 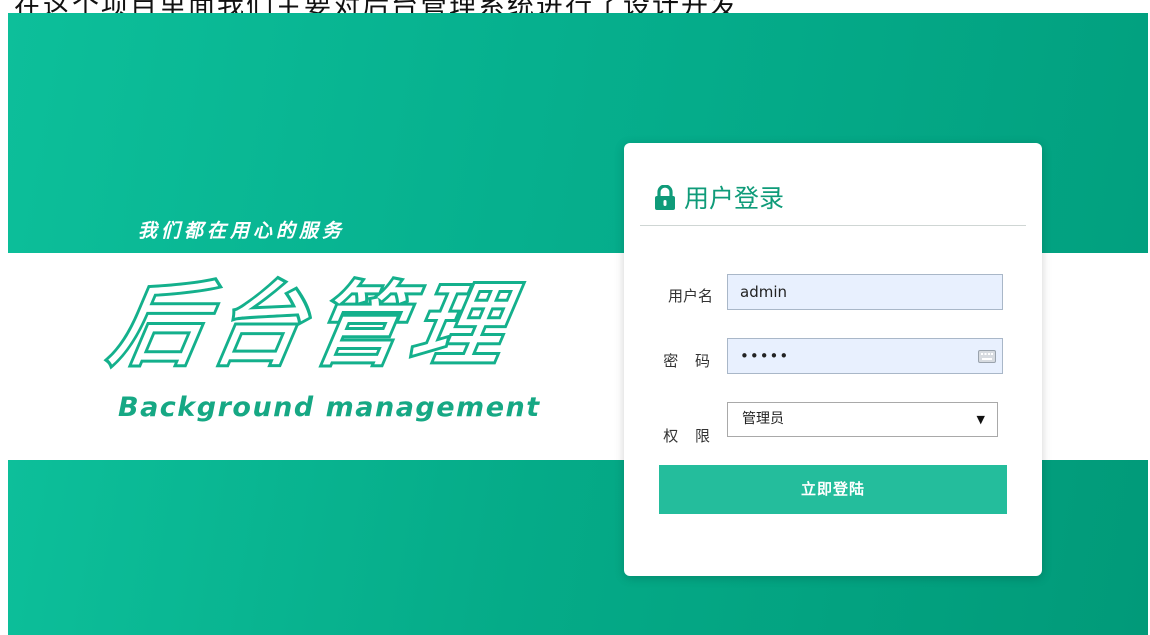 What do you see at coordinates (665, 197) in the screenshot?
I see `lock-icon` at bounding box center [665, 197].